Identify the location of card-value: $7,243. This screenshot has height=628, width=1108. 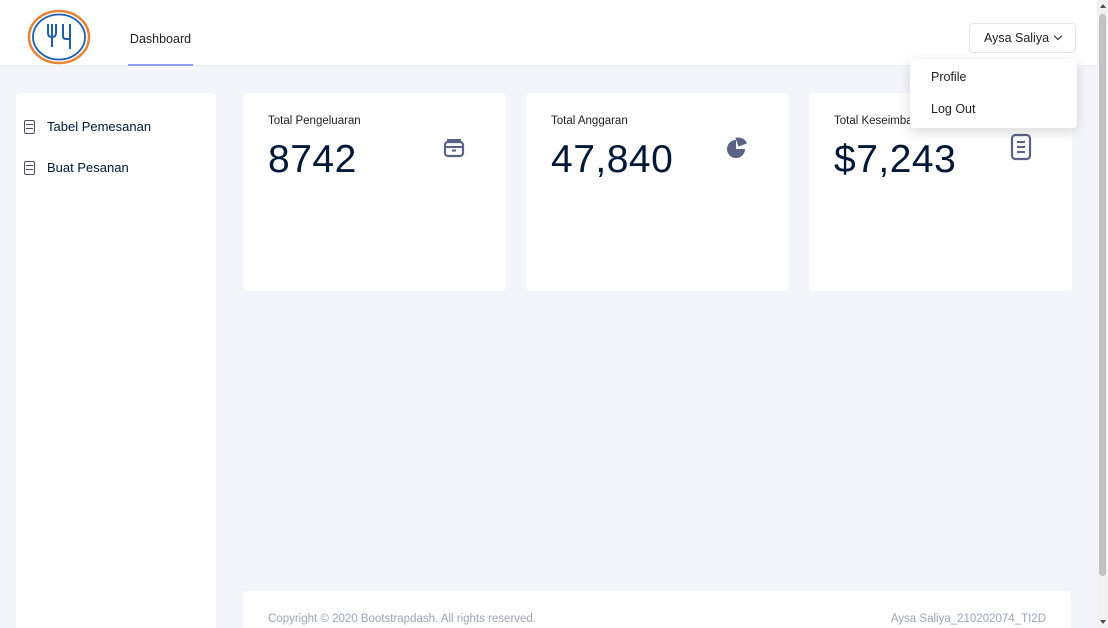
(895, 159).